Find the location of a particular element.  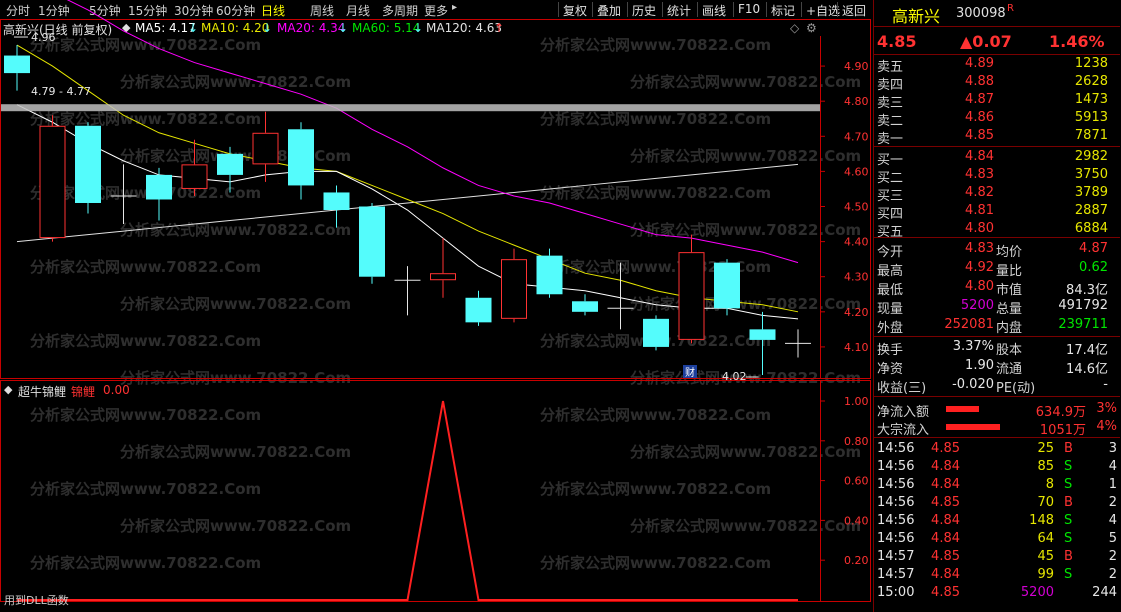

stat2-row: 换手 3.37% 股本 17.4亿 is located at coordinates (997, 348).